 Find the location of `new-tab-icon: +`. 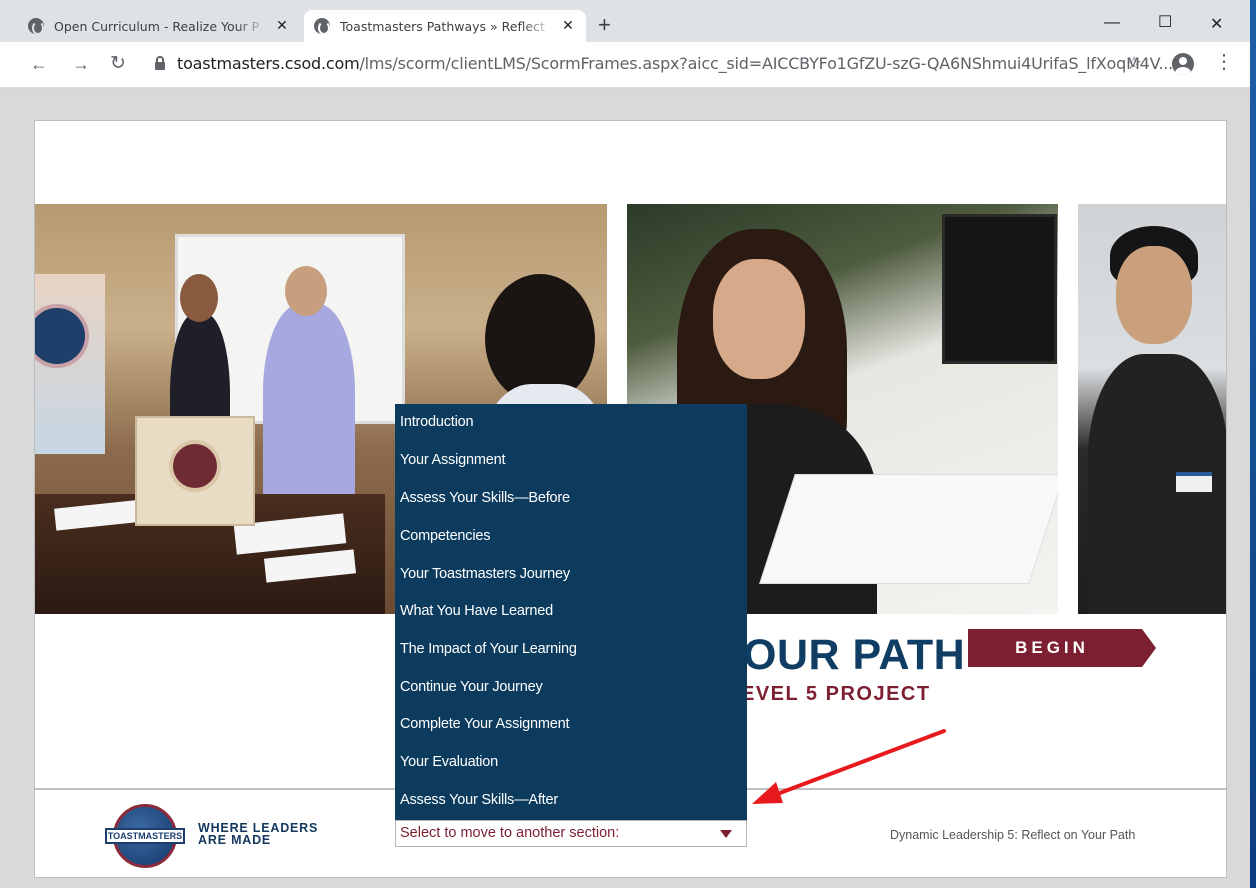

new-tab-icon: + is located at coordinates (604, 25).